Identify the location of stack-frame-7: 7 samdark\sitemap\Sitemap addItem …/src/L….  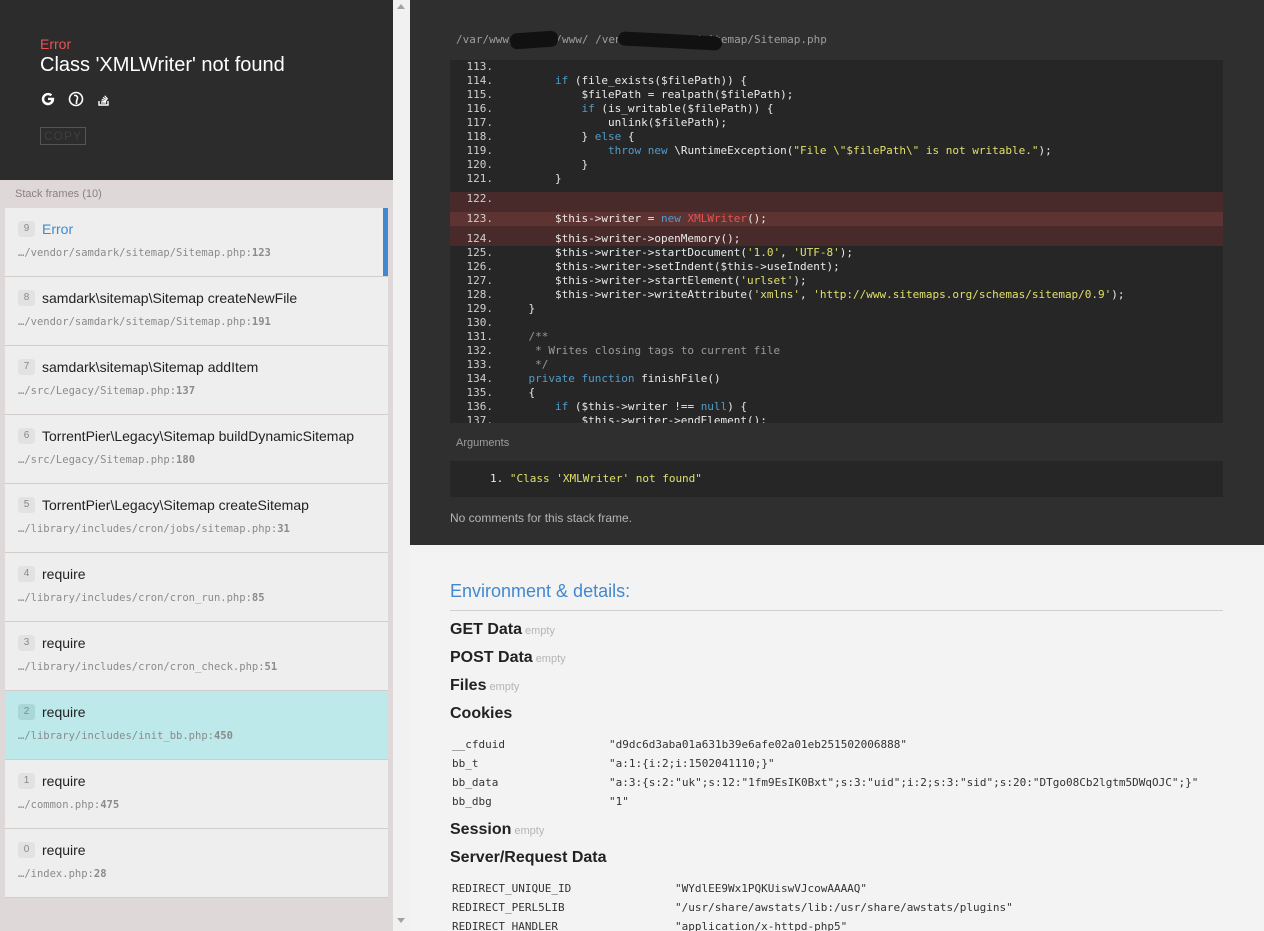
(196, 380).